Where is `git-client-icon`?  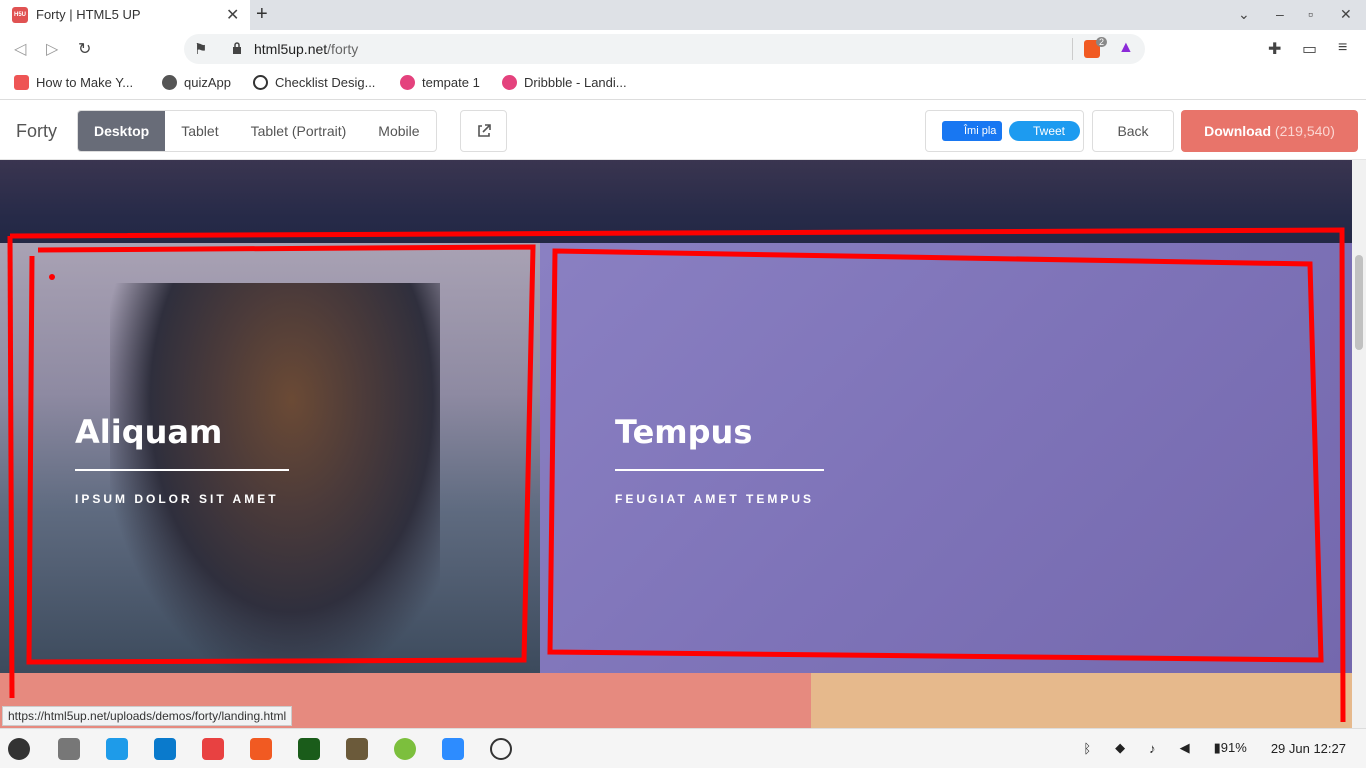
git-client-icon is located at coordinates (213, 749).